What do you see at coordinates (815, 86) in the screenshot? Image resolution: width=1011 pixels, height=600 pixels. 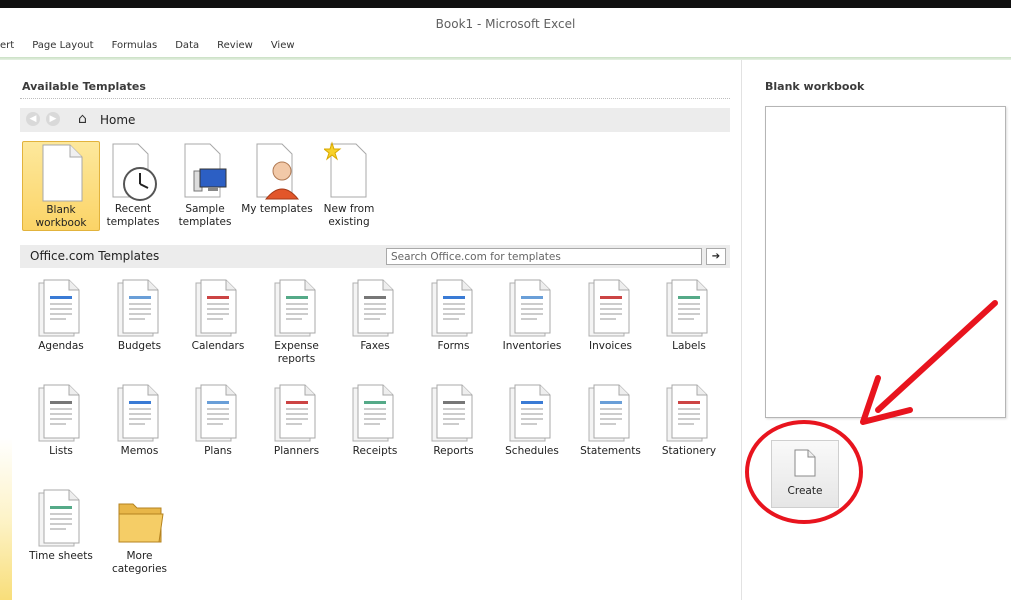 I see `preview-title: Blank workbook` at bounding box center [815, 86].